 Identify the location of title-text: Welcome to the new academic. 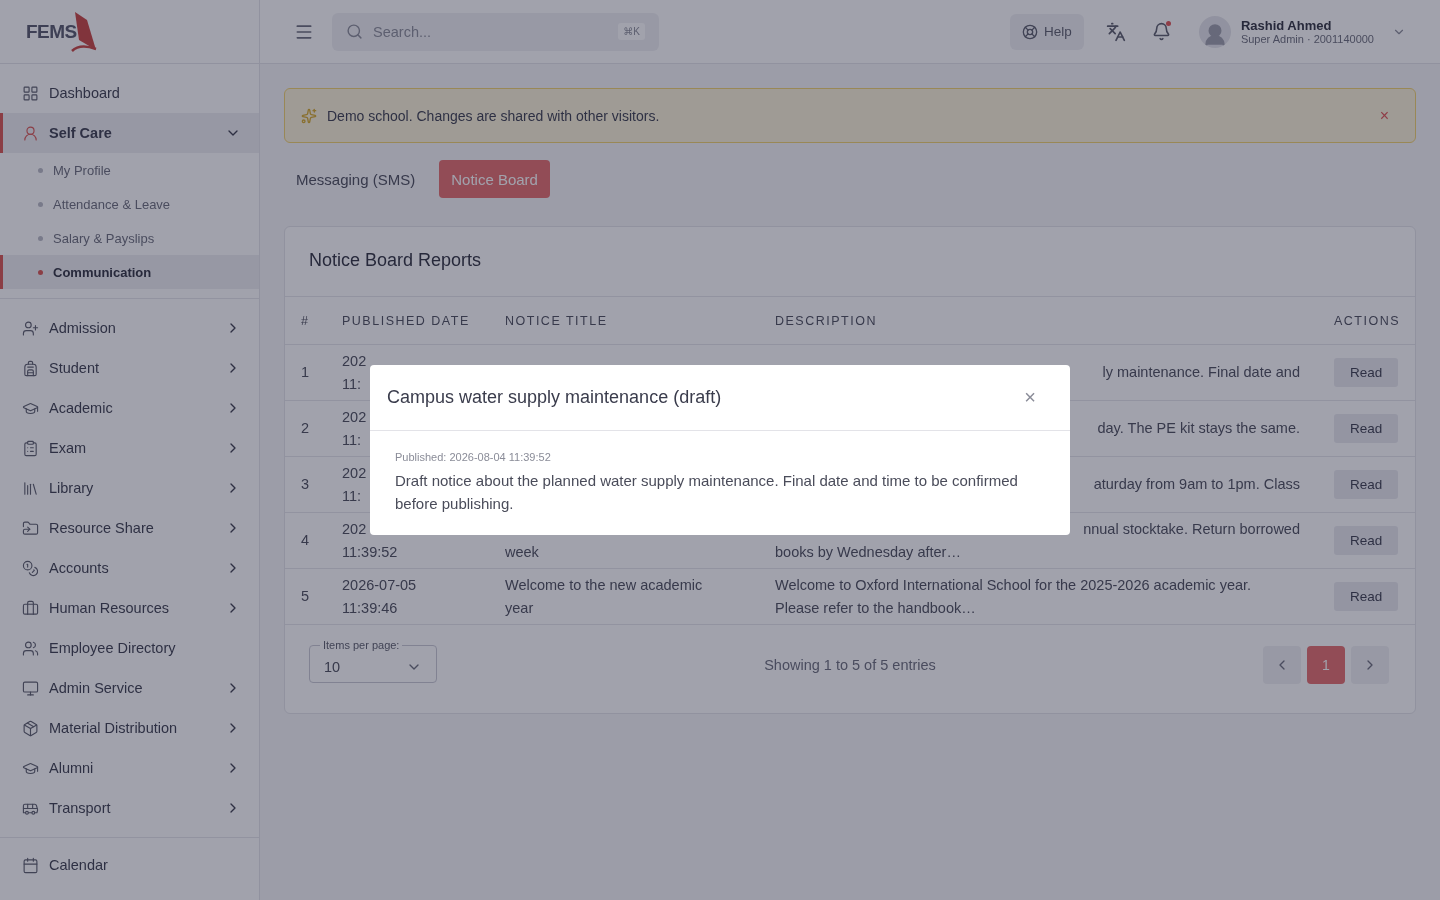
(604, 585).